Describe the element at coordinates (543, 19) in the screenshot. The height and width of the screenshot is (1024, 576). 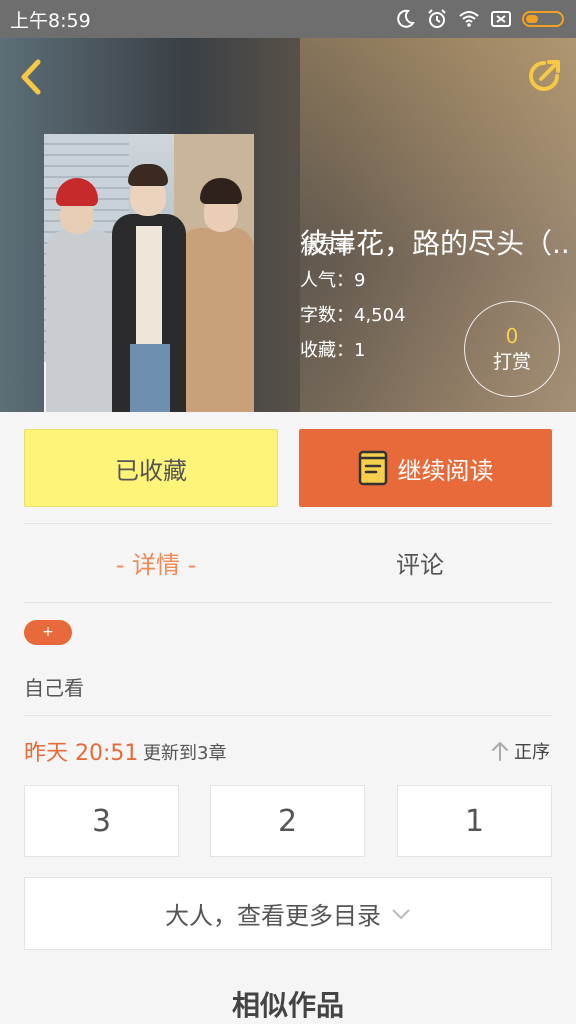
I see `battery-icon` at that location.